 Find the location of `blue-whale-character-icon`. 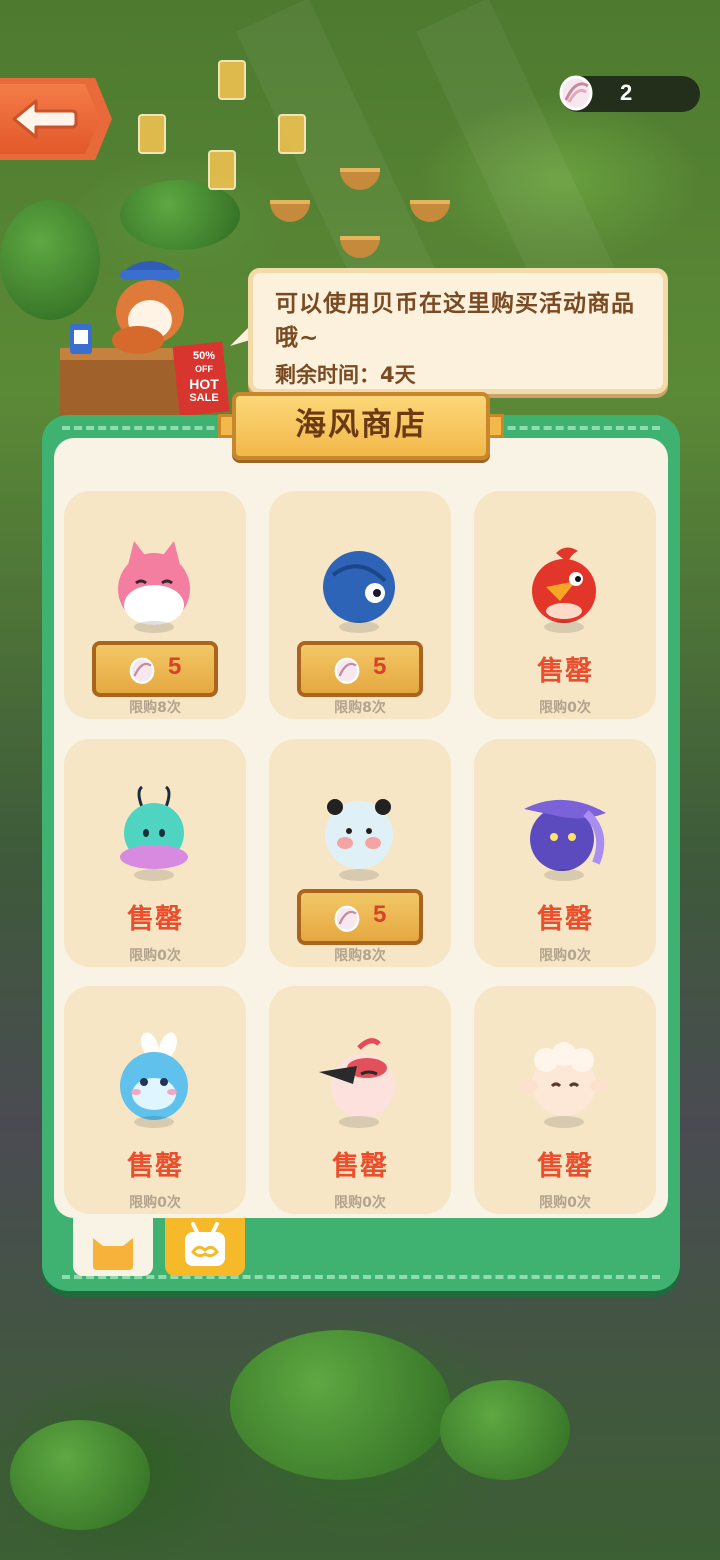

blue-whale-character-icon is located at coordinates (359, 587).